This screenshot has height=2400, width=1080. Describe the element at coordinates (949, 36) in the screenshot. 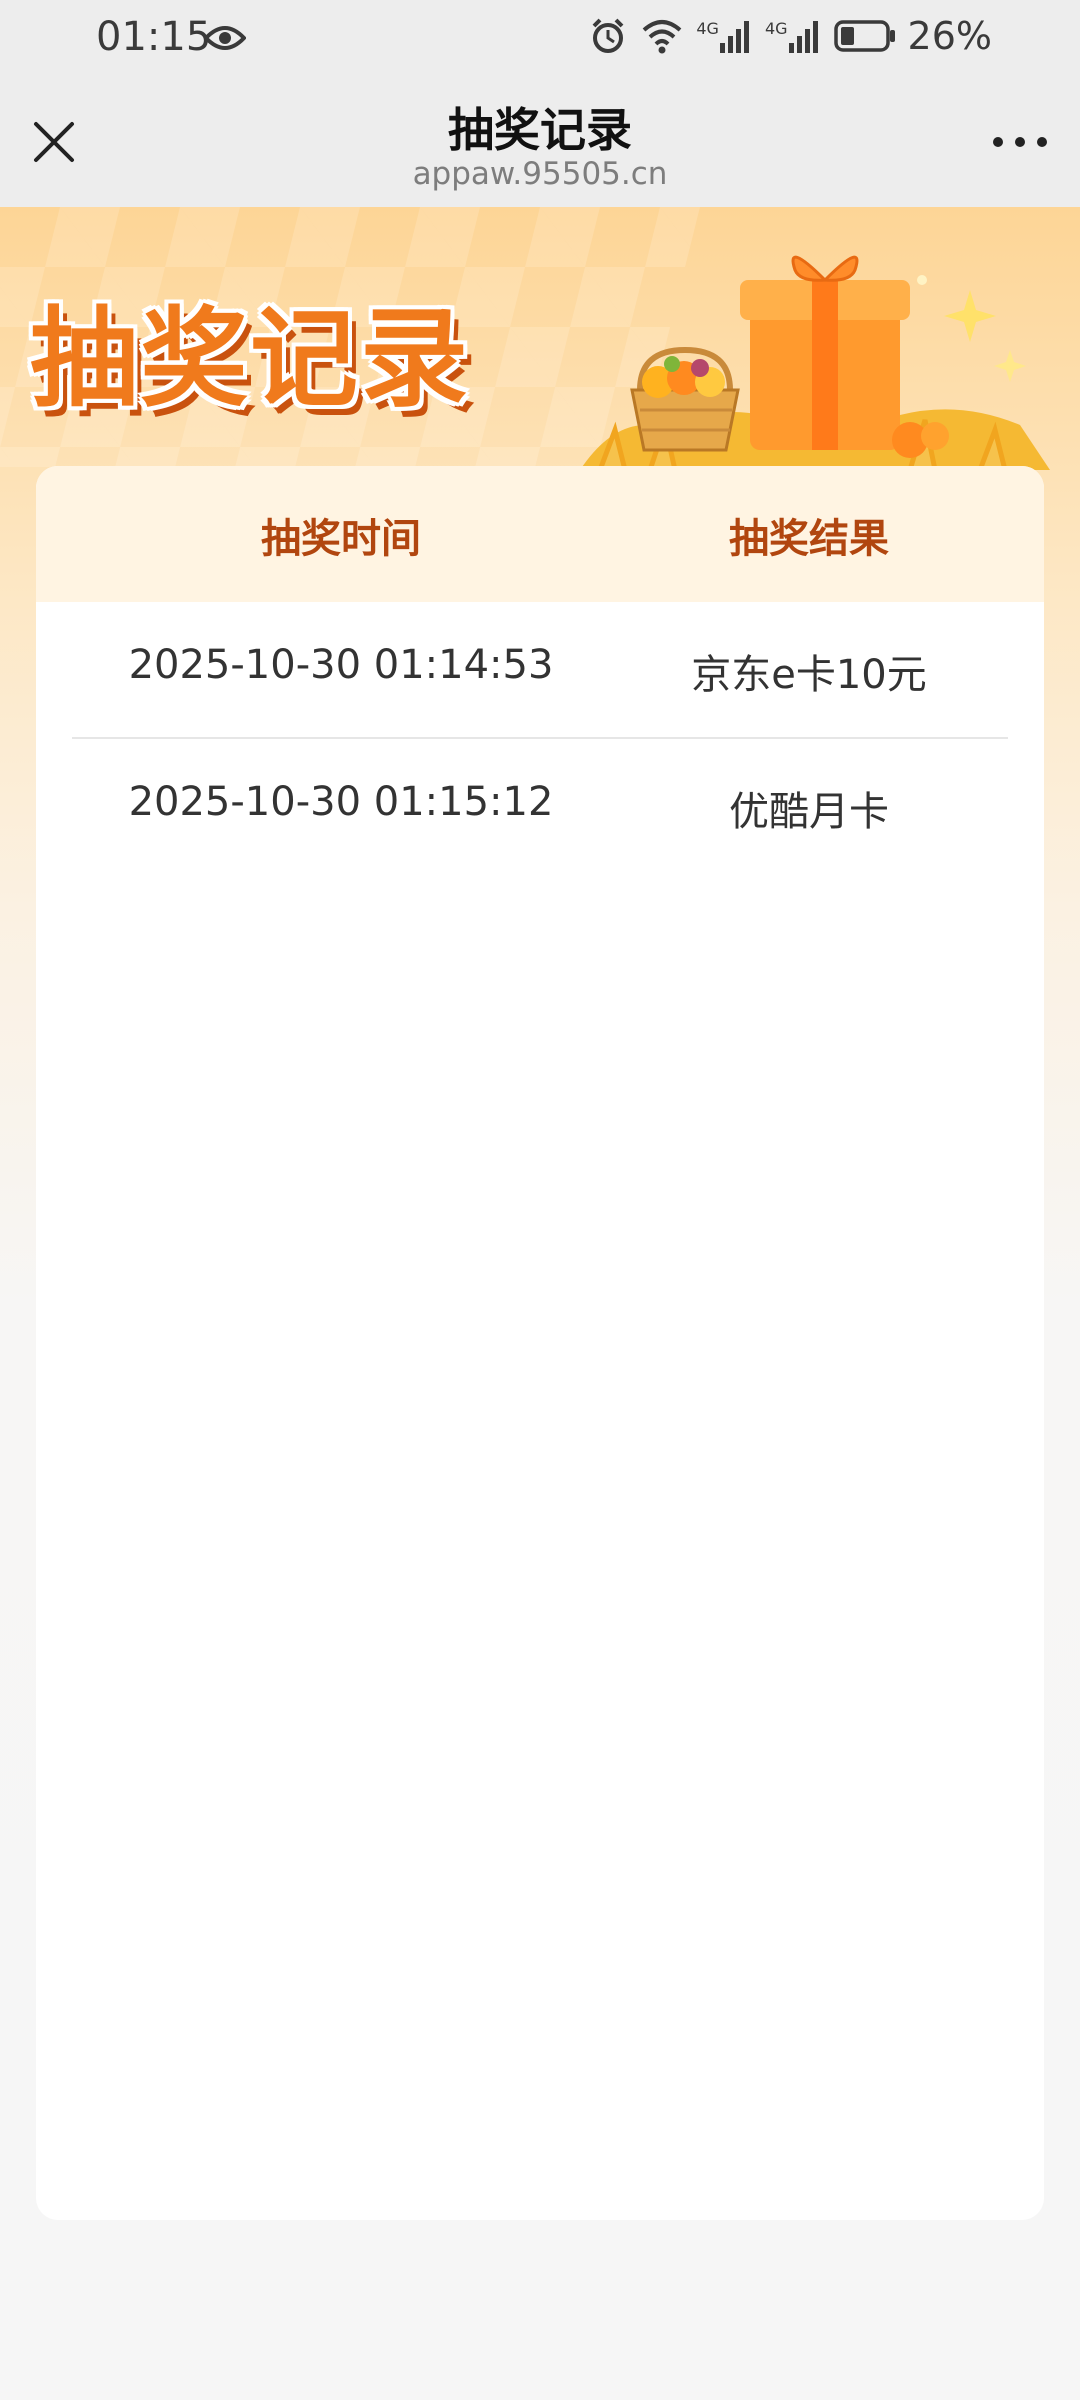

I see `battery-percent: 26%` at that location.